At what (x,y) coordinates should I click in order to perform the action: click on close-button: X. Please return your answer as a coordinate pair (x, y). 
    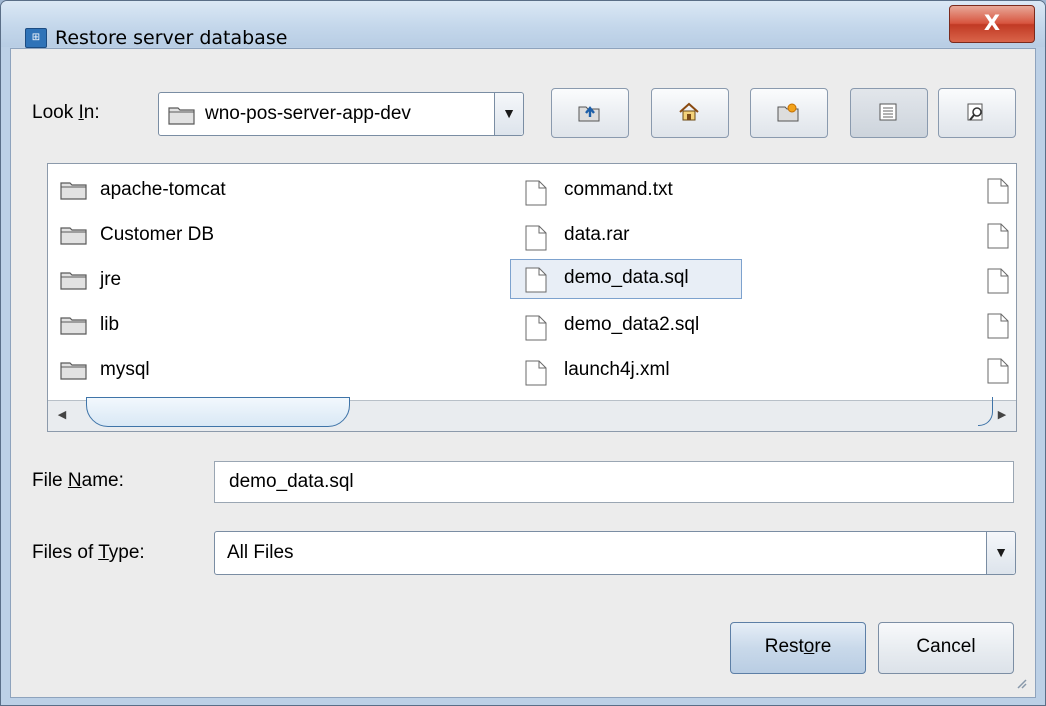
    Looking at the image, I should click on (992, 24).